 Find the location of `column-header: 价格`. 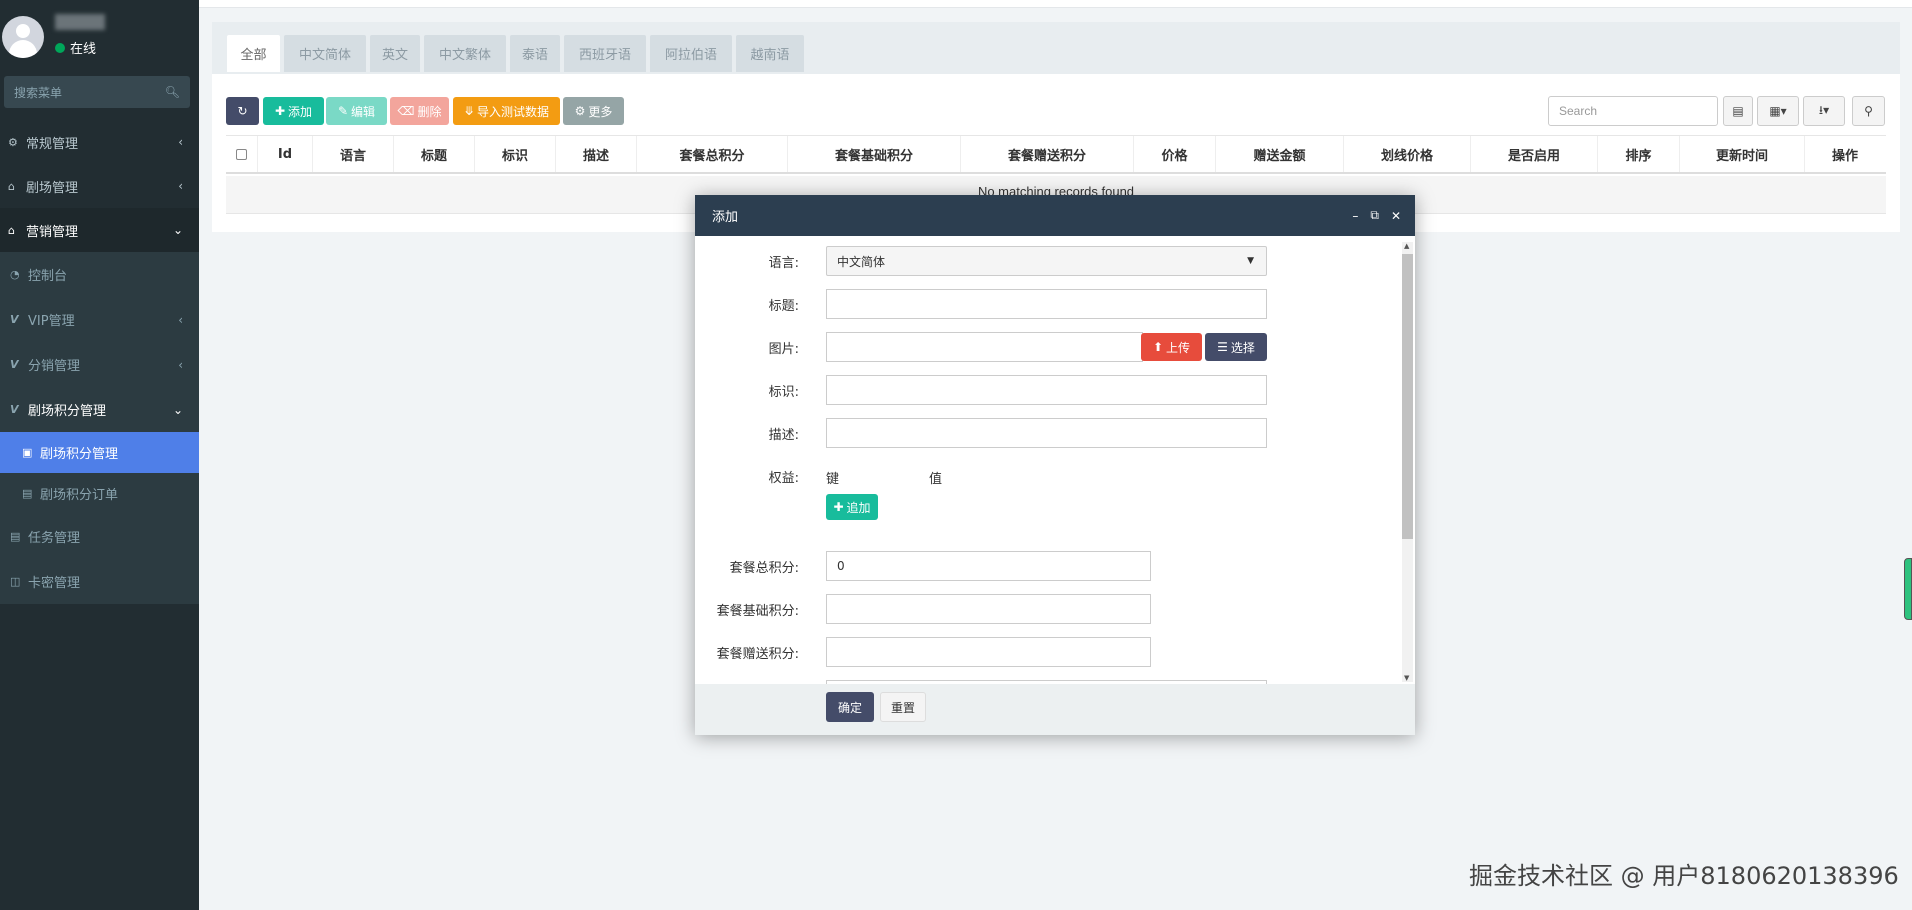

column-header: 价格 is located at coordinates (1175, 154).